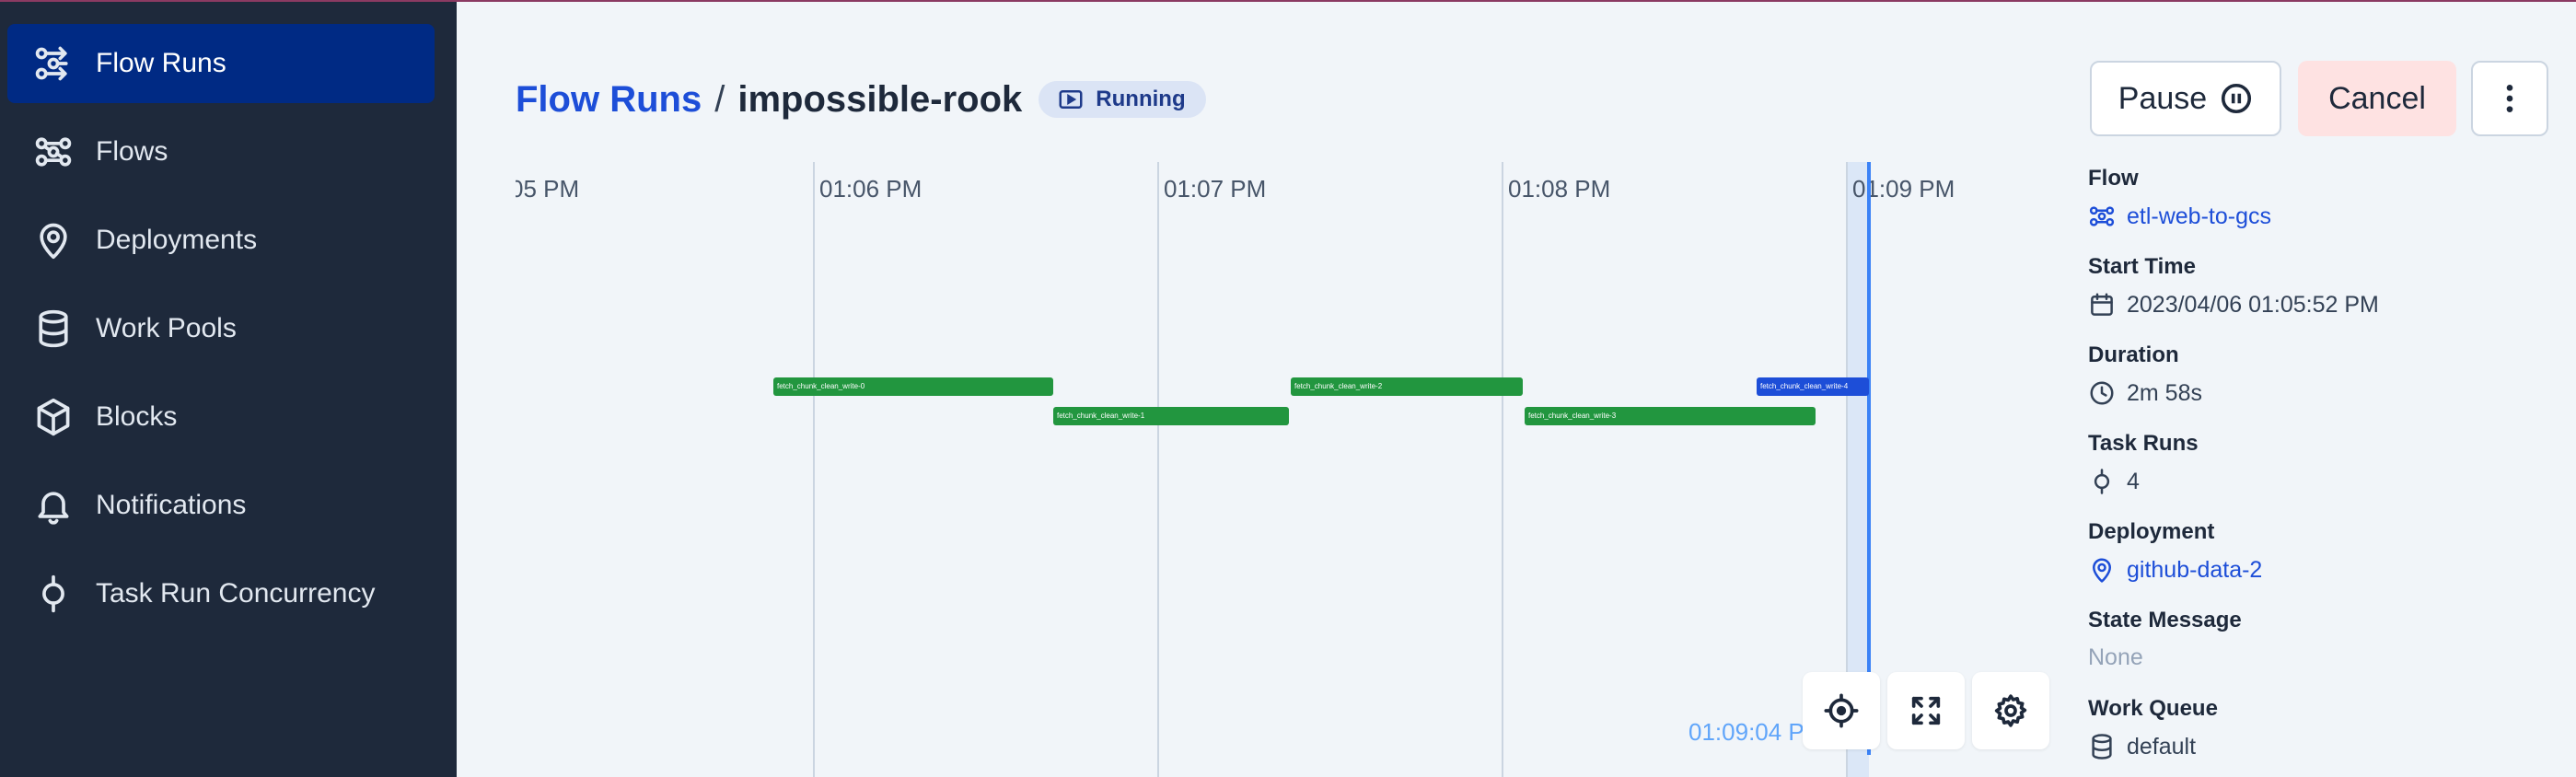 The image size is (2576, 777). Describe the element at coordinates (166, 328) in the screenshot. I see `sidebar-item-label: Work Pools` at that location.